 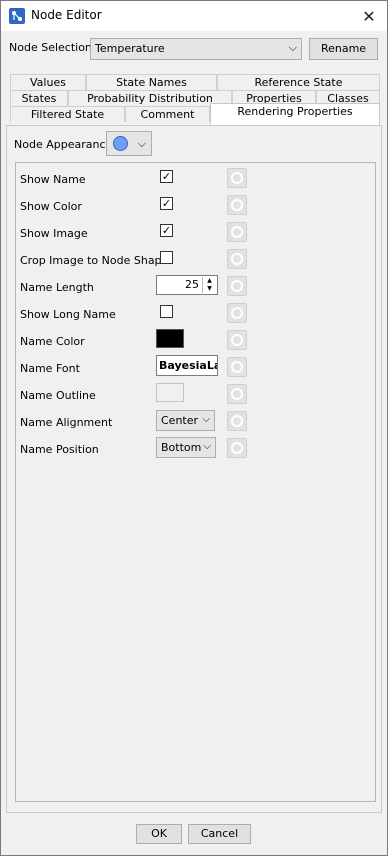 I want to click on tab-rendering-properties: Rendering Properties, so click(x=295, y=114).